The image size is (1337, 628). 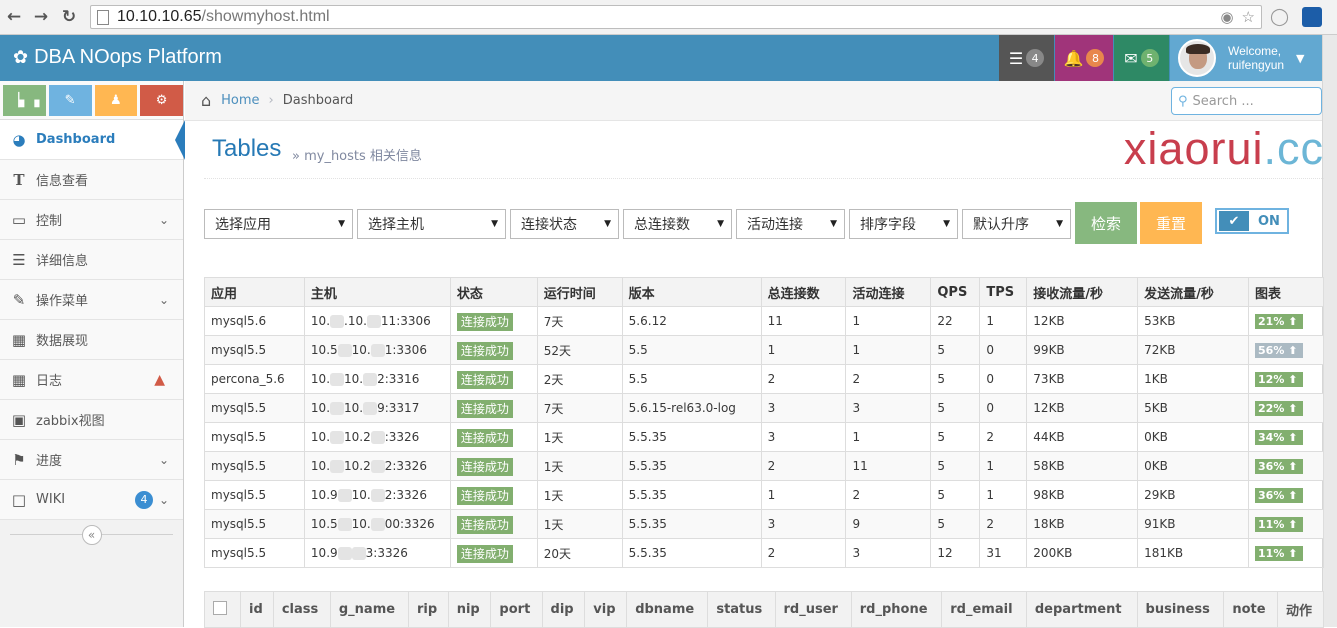 What do you see at coordinates (1312, 17) in the screenshot?
I see `app-extension-icon` at bounding box center [1312, 17].